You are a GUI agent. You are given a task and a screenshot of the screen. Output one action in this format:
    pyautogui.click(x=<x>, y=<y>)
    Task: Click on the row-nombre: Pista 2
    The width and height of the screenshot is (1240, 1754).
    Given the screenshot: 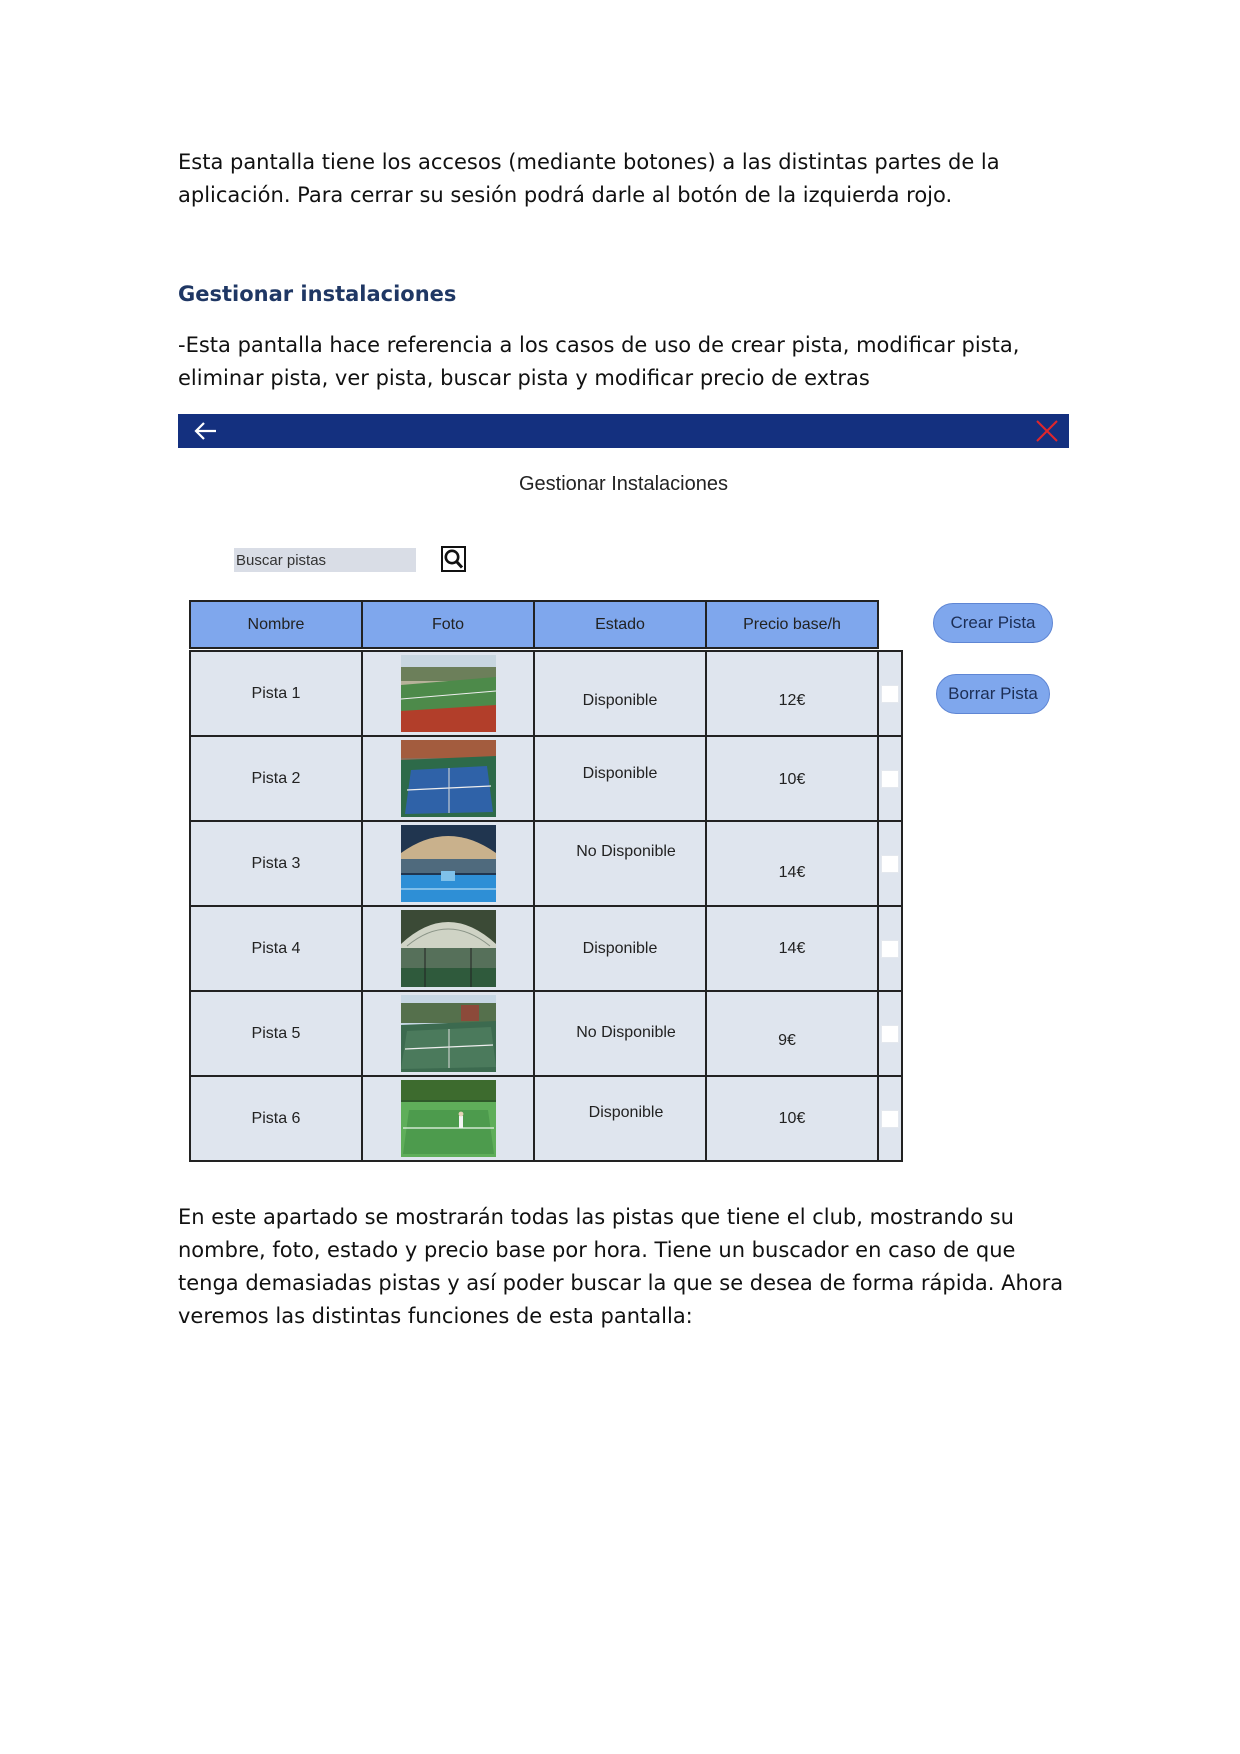 What is the action you would take?
    pyautogui.click(x=276, y=778)
    